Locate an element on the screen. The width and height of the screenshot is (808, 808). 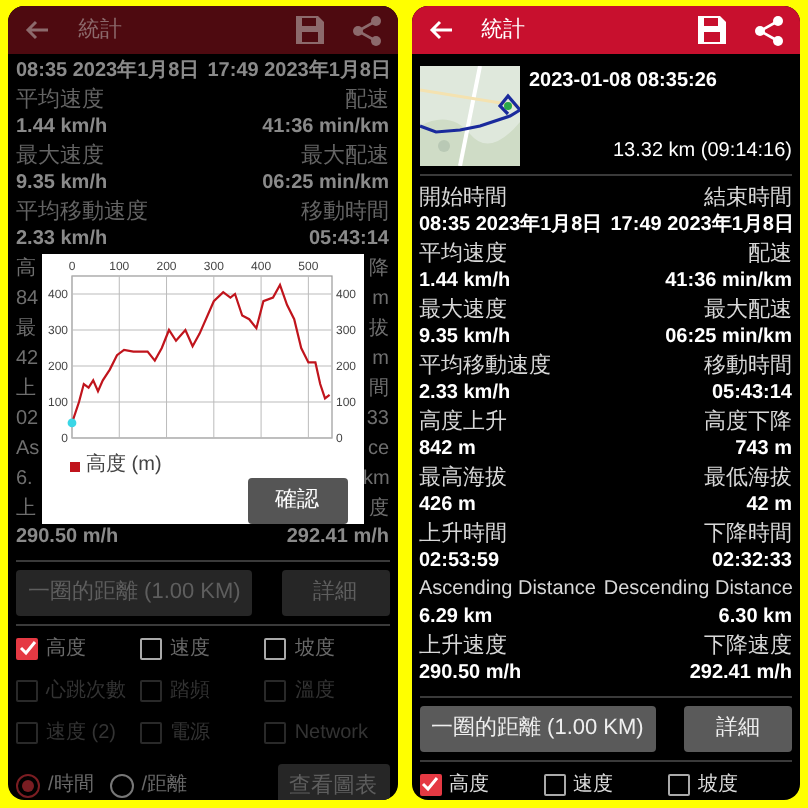
stat-label: Ascending Distance is located at coordinates (507, 590).